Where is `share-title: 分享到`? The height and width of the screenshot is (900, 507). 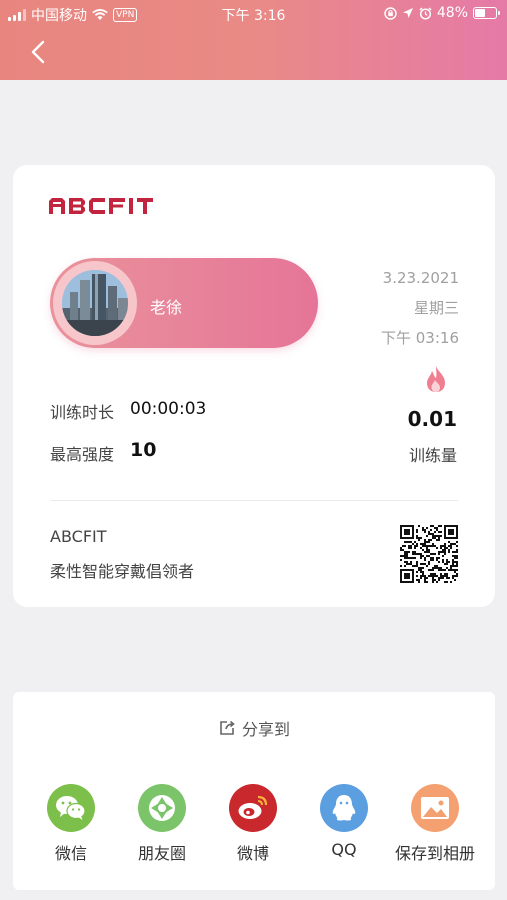
share-title: 分享到 is located at coordinates (254, 728).